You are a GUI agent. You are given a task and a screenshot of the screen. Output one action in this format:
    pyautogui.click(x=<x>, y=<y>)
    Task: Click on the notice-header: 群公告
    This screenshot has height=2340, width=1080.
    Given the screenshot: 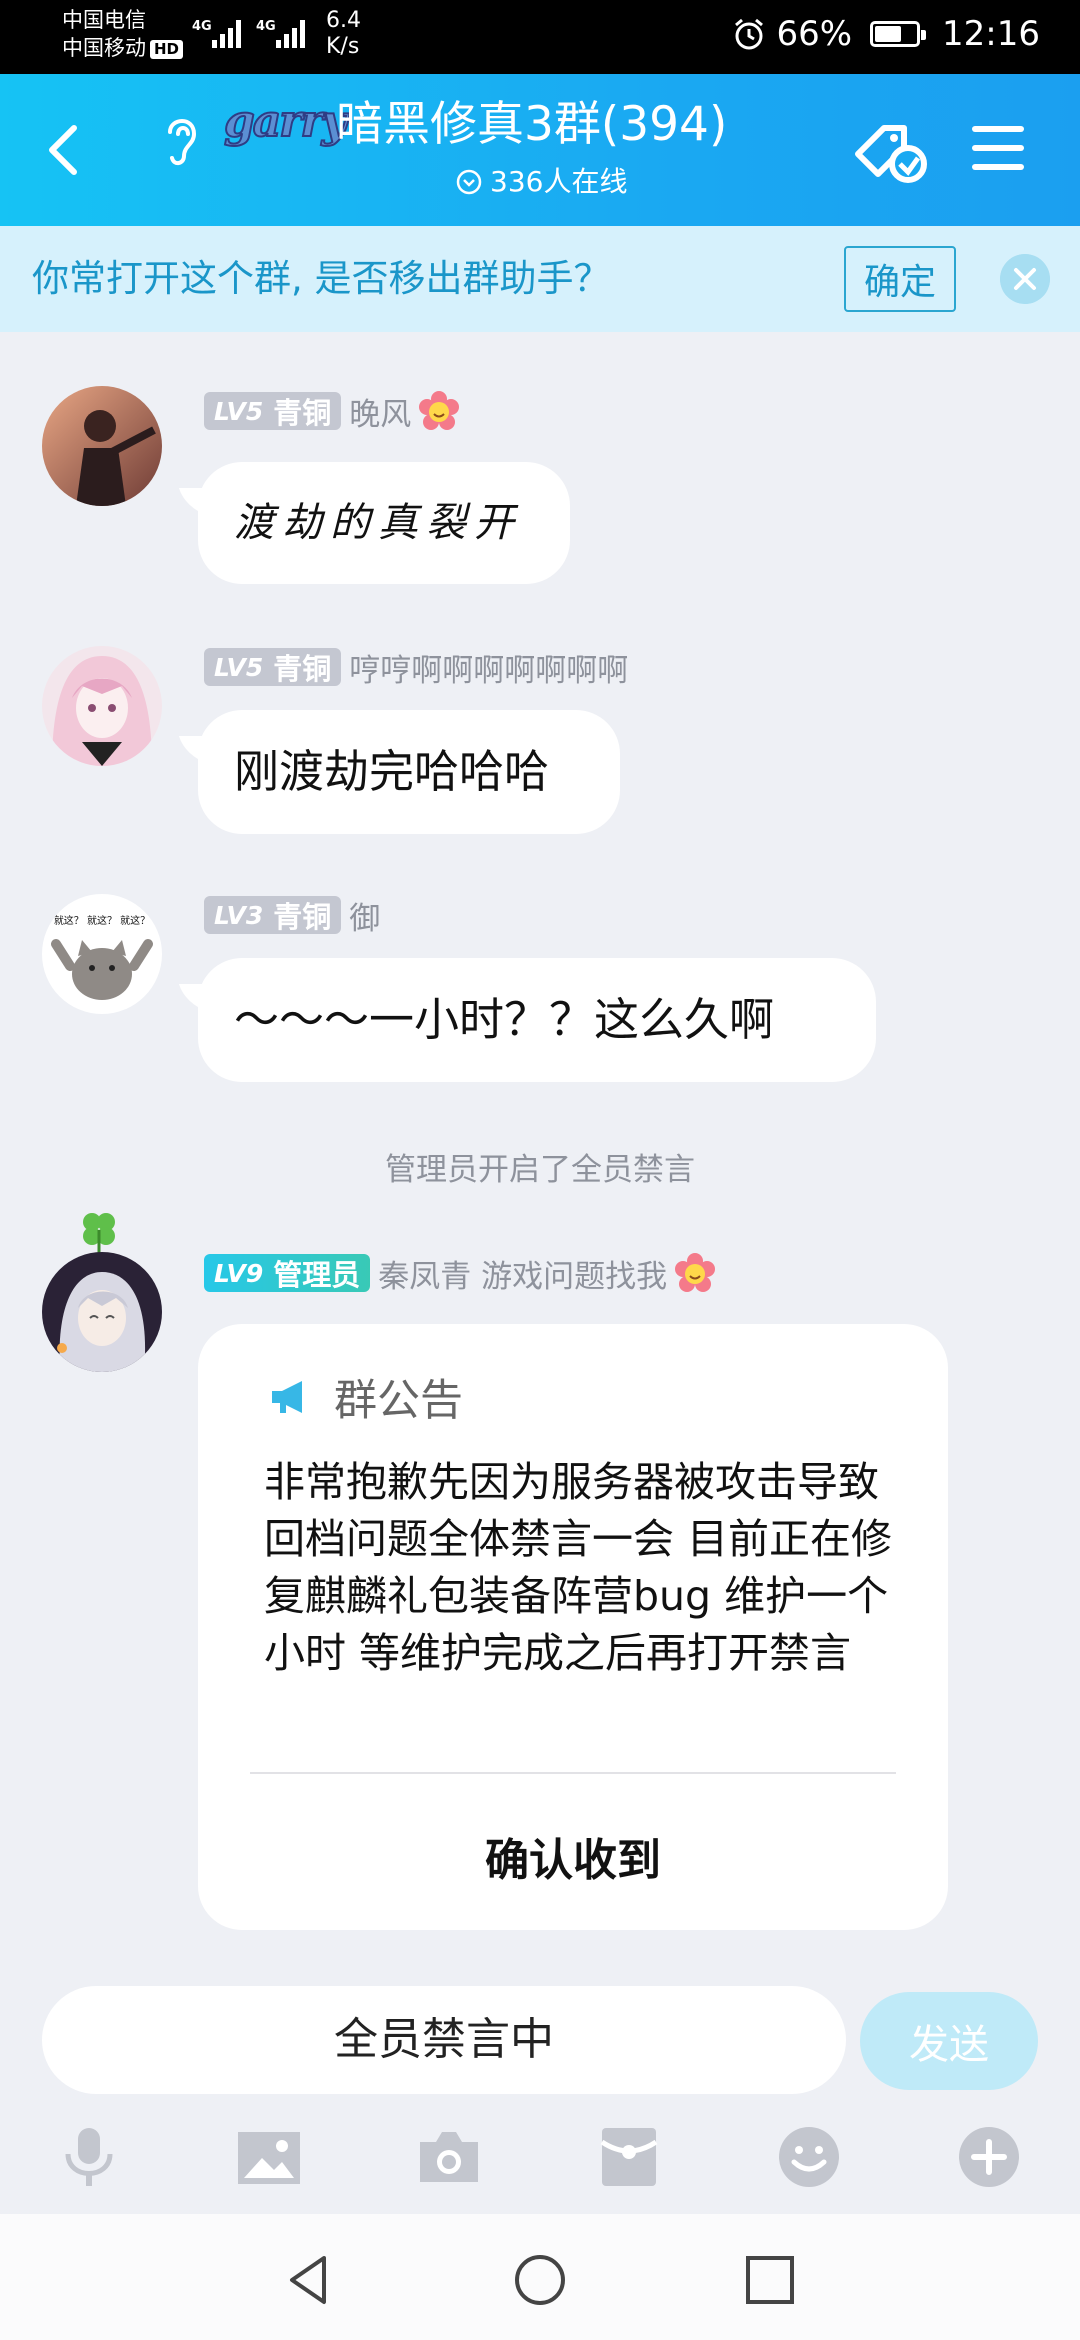 What is the action you would take?
    pyautogui.click(x=365, y=1397)
    